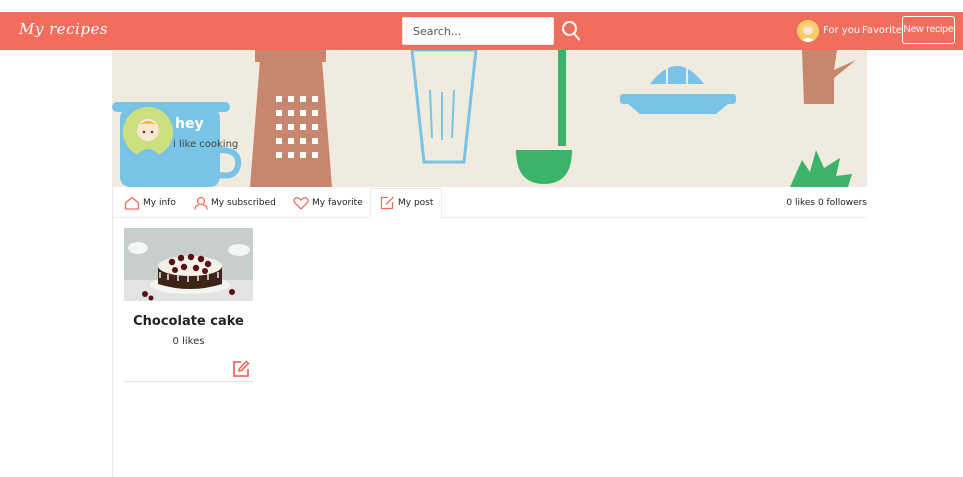 Image resolution: width=963 pixels, height=477 pixels. I want to click on recipe-title: Chocolate cake, so click(188, 321).